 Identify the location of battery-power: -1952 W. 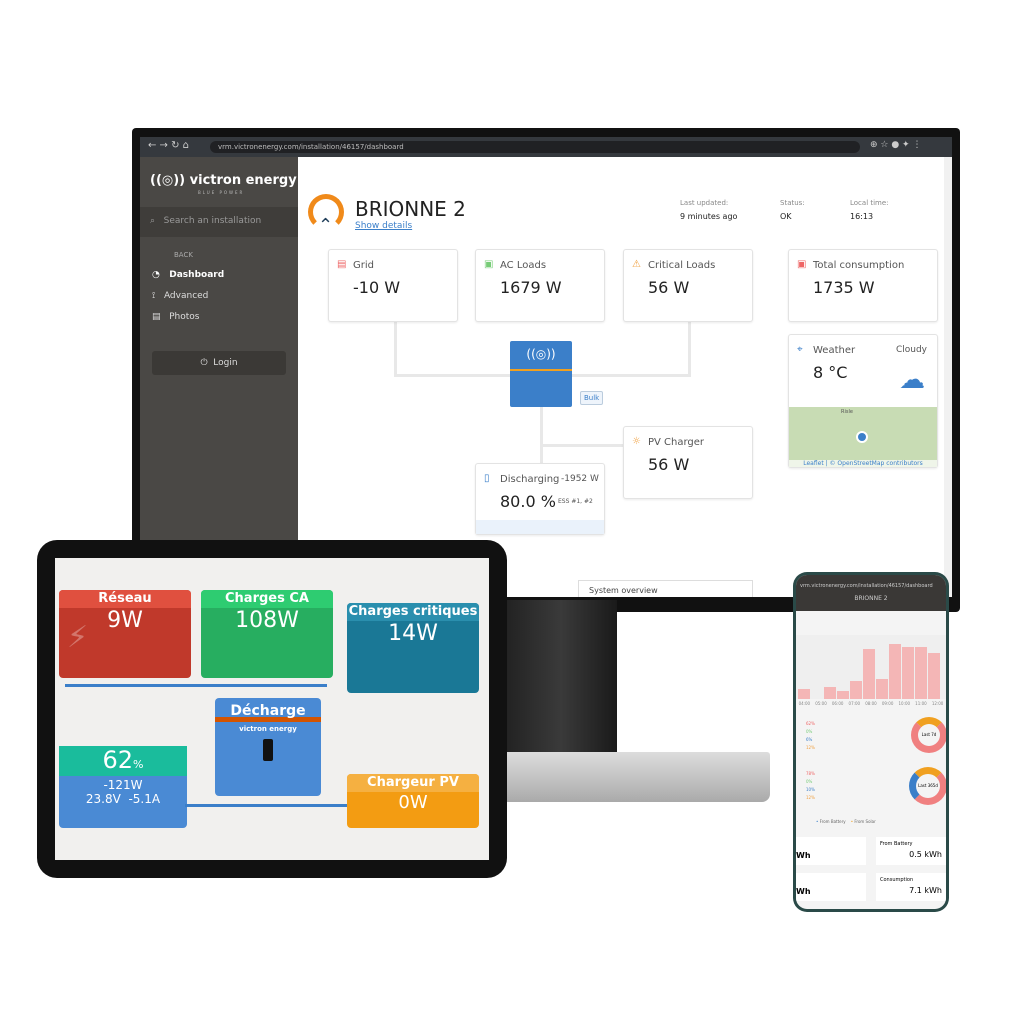
(580, 479).